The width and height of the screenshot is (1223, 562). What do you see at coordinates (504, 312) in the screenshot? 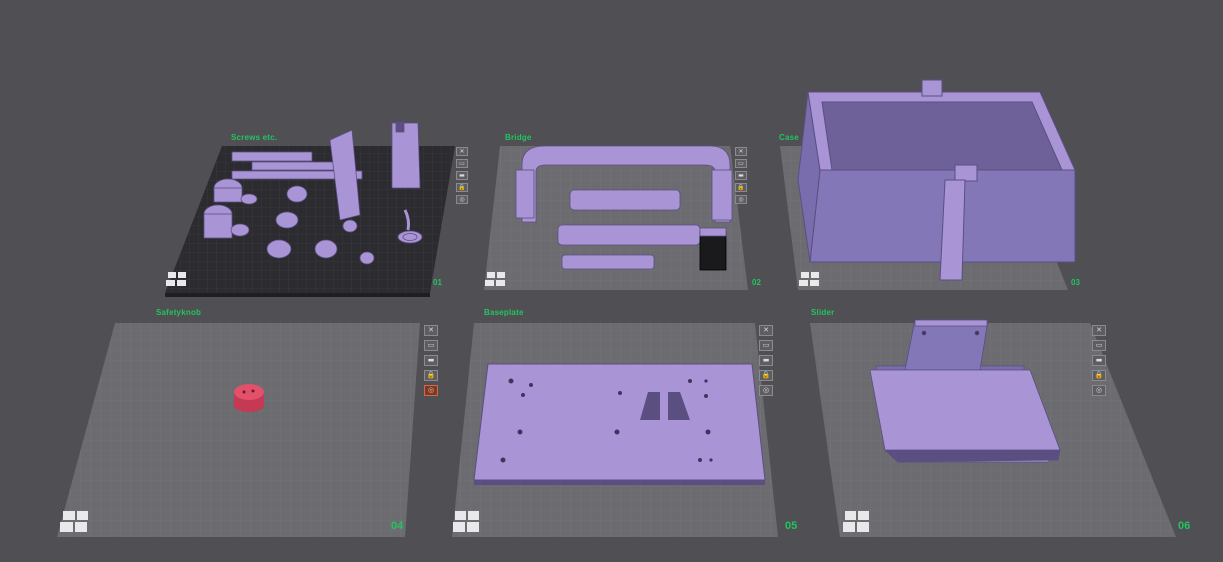
I see `plate-label-05: Baseplate` at bounding box center [504, 312].